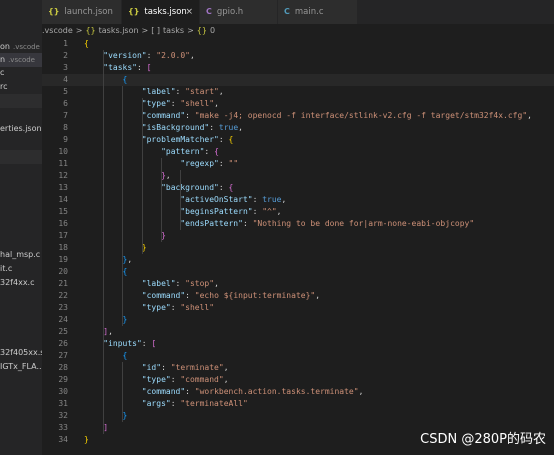  What do you see at coordinates (298, 308) in the screenshot?
I see `code-line: 23 "type": "shell"` at bounding box center [298, 308].